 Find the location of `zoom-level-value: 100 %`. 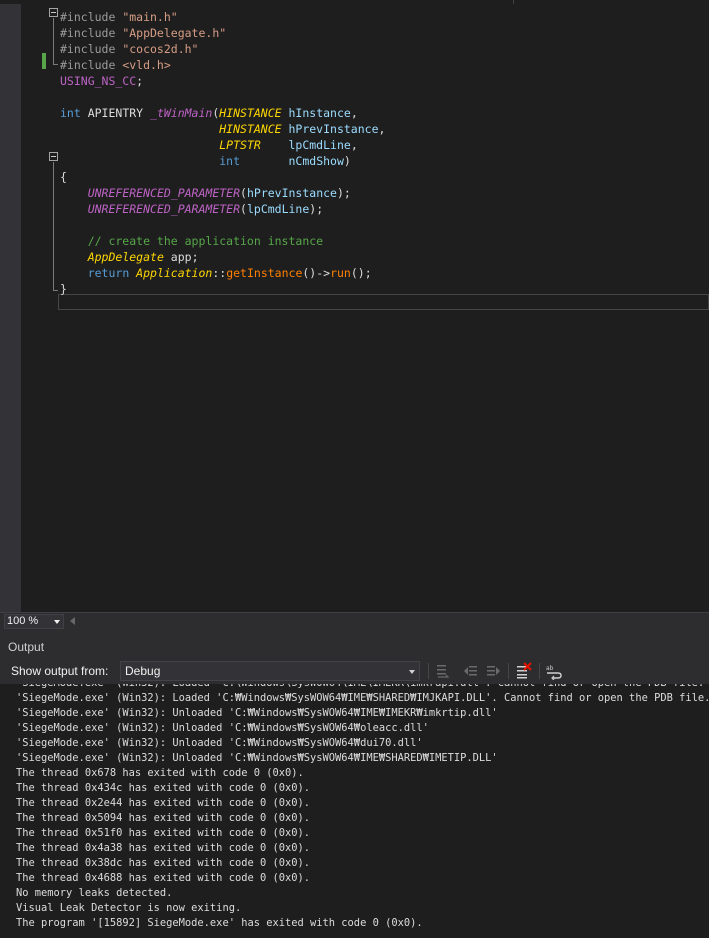

zoom-level-value: 100 % is located at coordinates (23, 621).